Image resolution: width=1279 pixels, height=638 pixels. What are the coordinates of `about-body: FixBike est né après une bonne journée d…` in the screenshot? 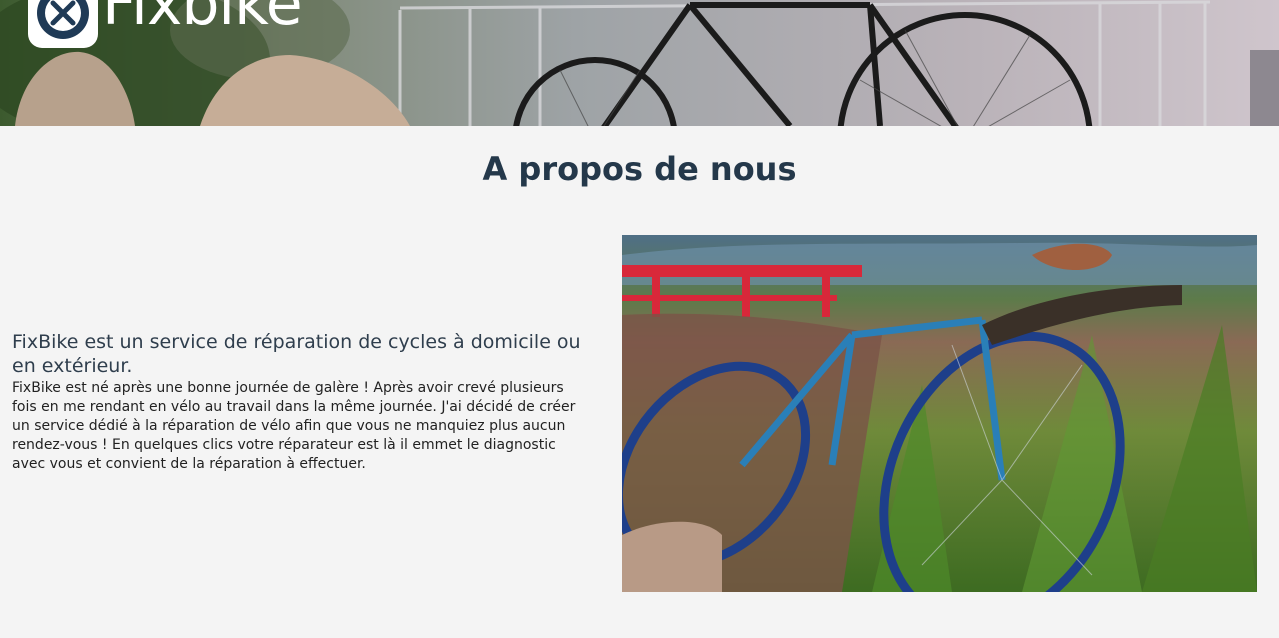 It's located at (294, 426).